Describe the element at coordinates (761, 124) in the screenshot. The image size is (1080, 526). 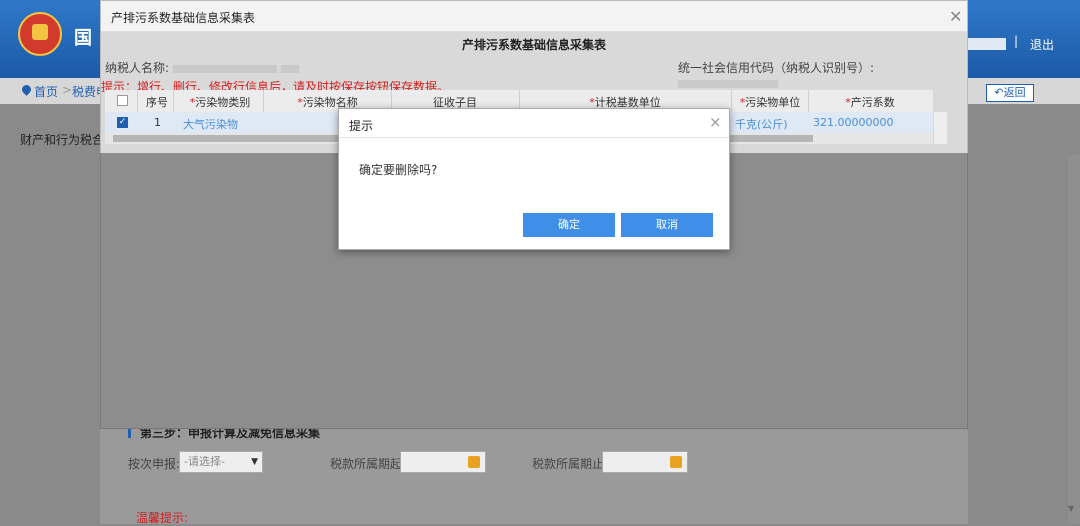
I see `row-pollutant-unit: 千克(公斤)` at that location.